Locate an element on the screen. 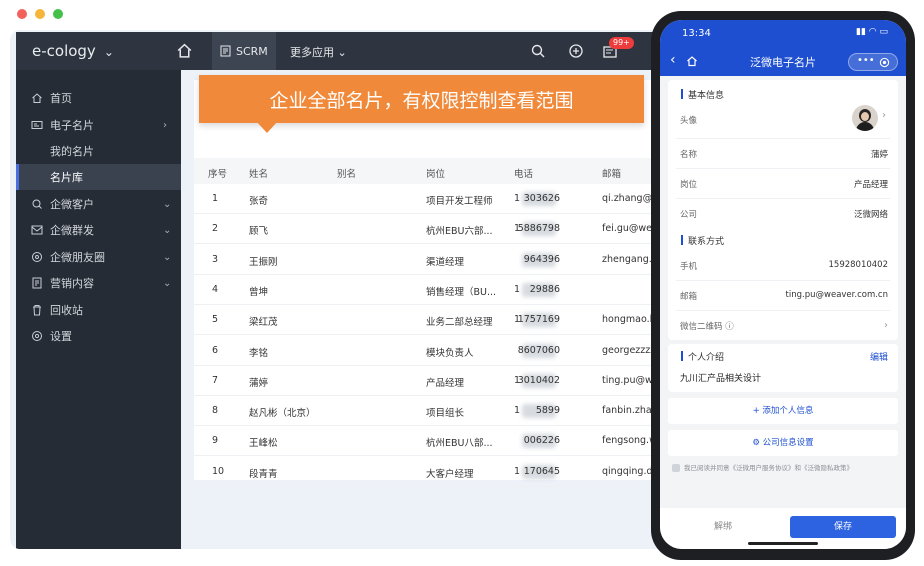 The width and height of the screenshot is (924, 566). more-icon: ••• is located at coordinates (866, 60).